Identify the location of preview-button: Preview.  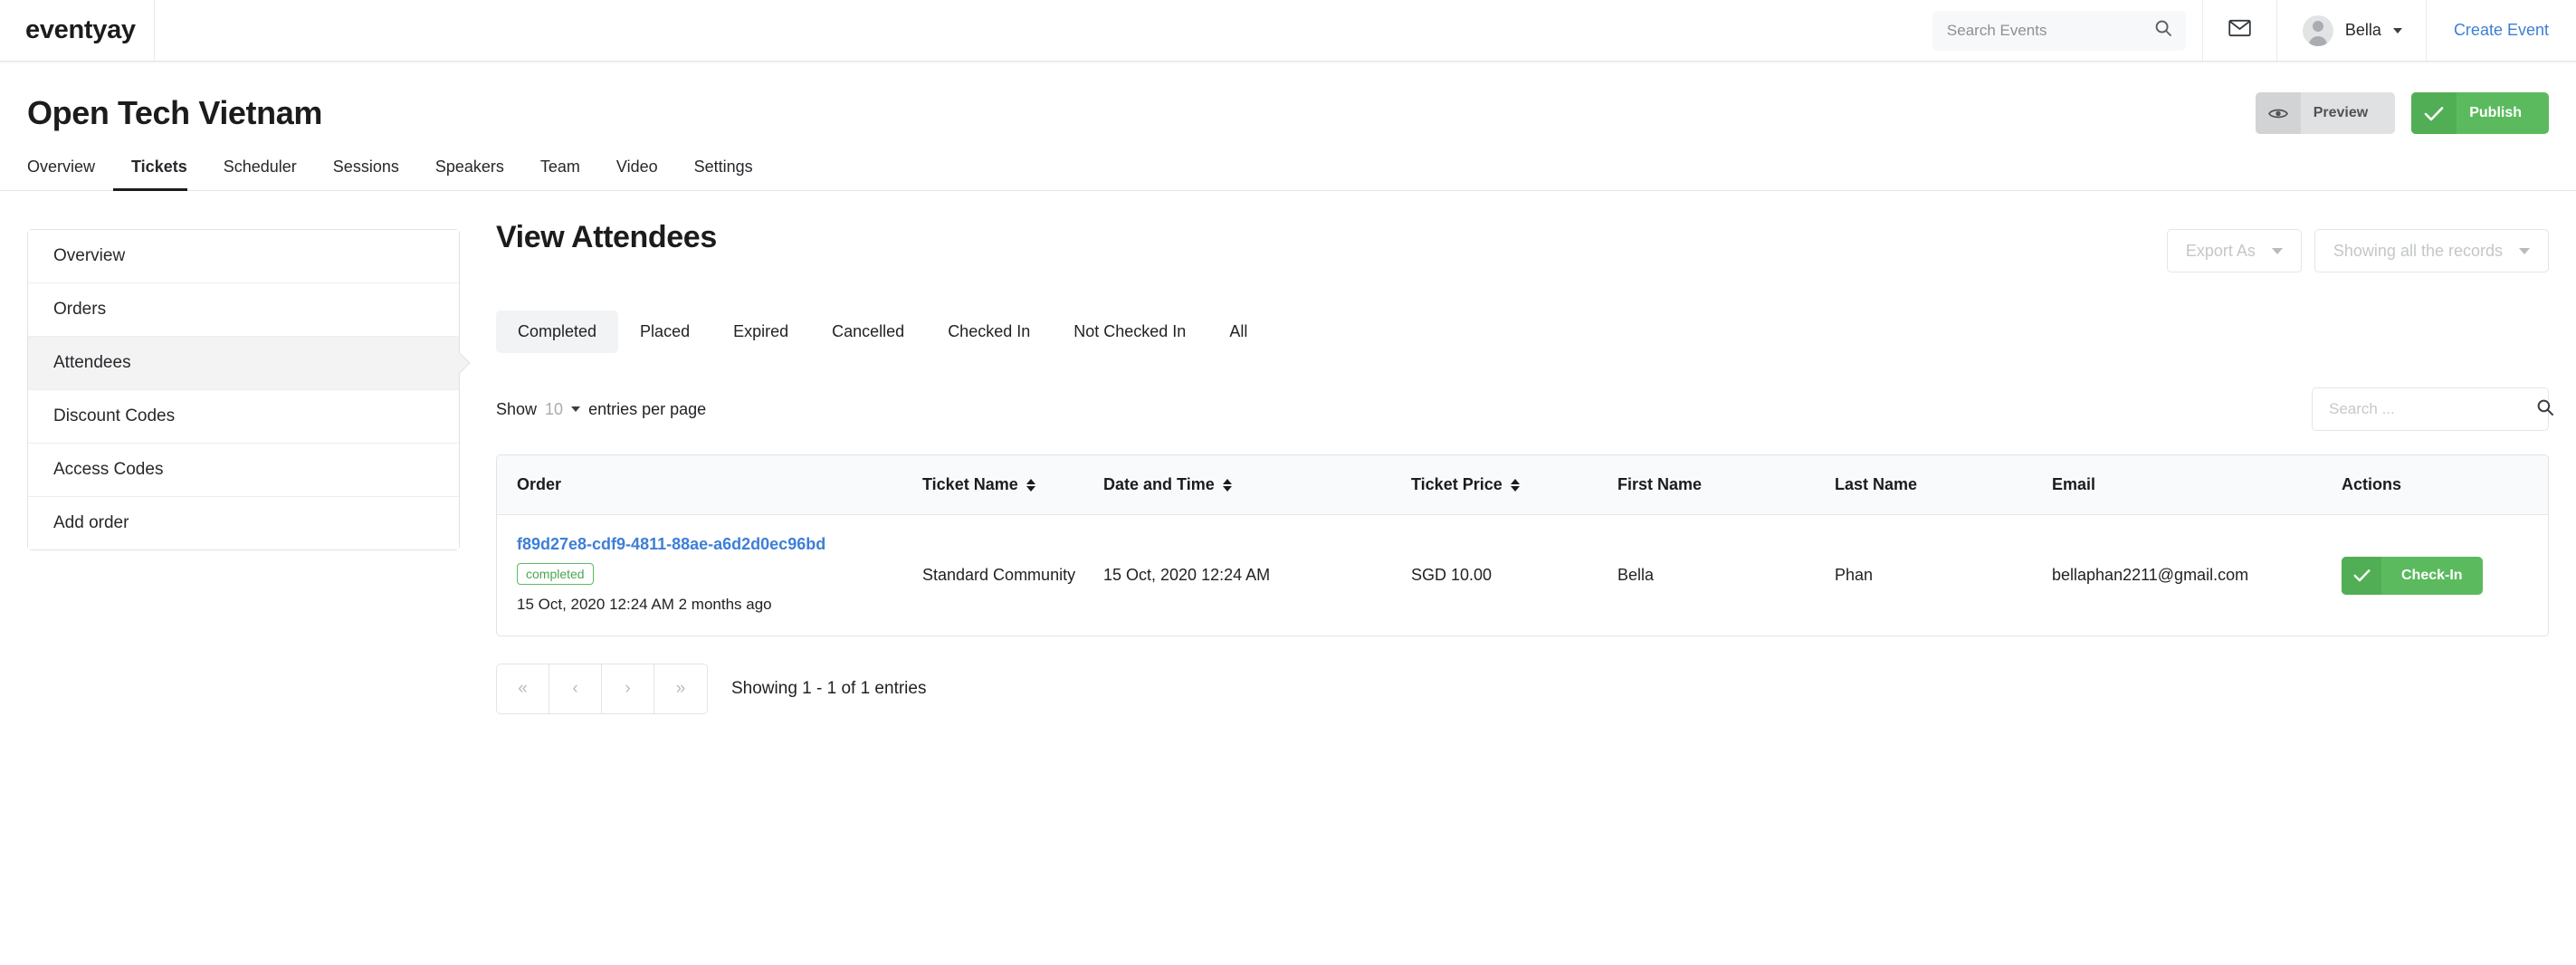
(2325, 113).